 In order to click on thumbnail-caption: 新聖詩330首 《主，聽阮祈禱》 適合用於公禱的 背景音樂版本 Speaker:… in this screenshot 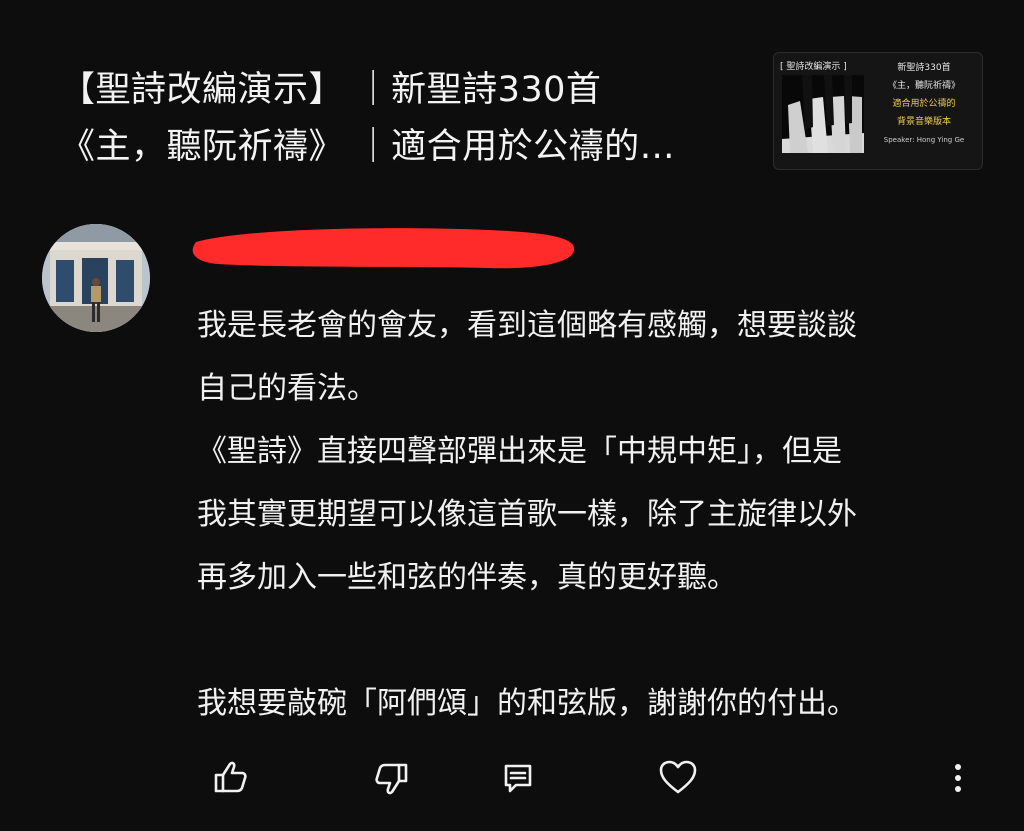, I will do `click(924, 104)`.